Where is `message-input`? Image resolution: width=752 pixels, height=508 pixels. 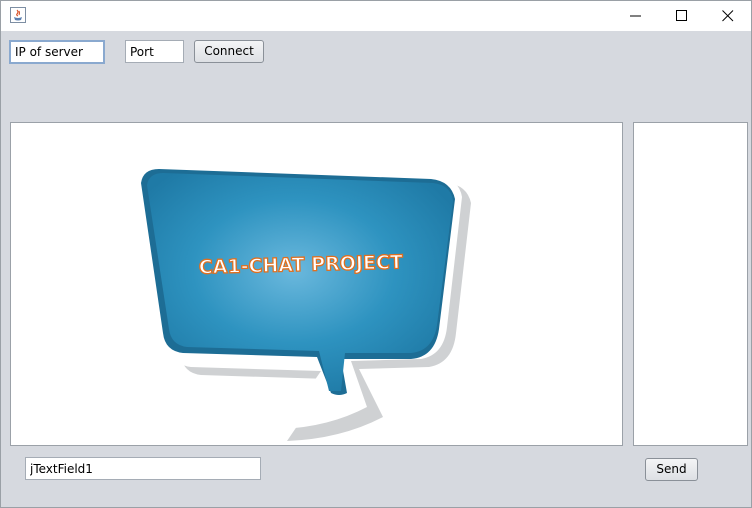
message-input is located at coordinates (143, 468).